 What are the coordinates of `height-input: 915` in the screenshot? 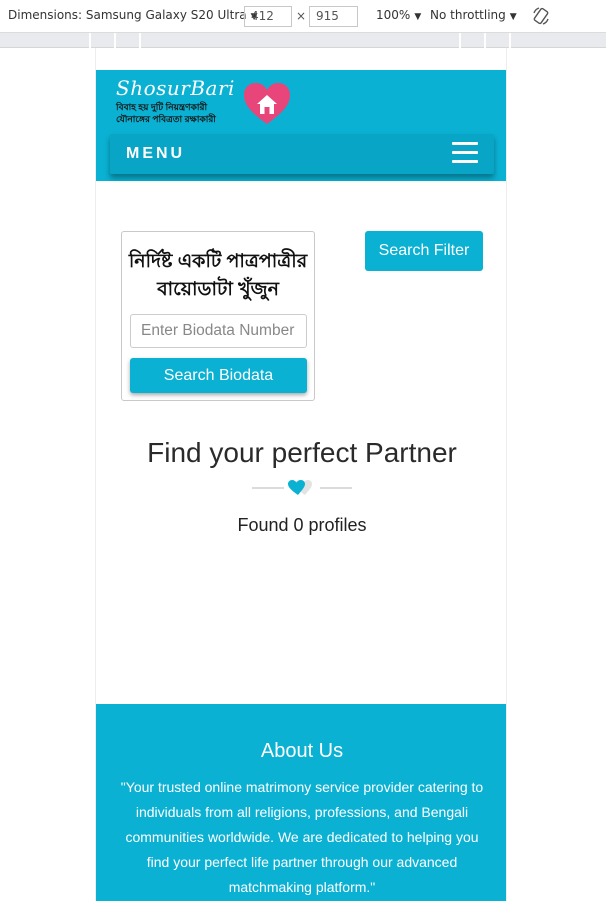 It's located at (333, 16).